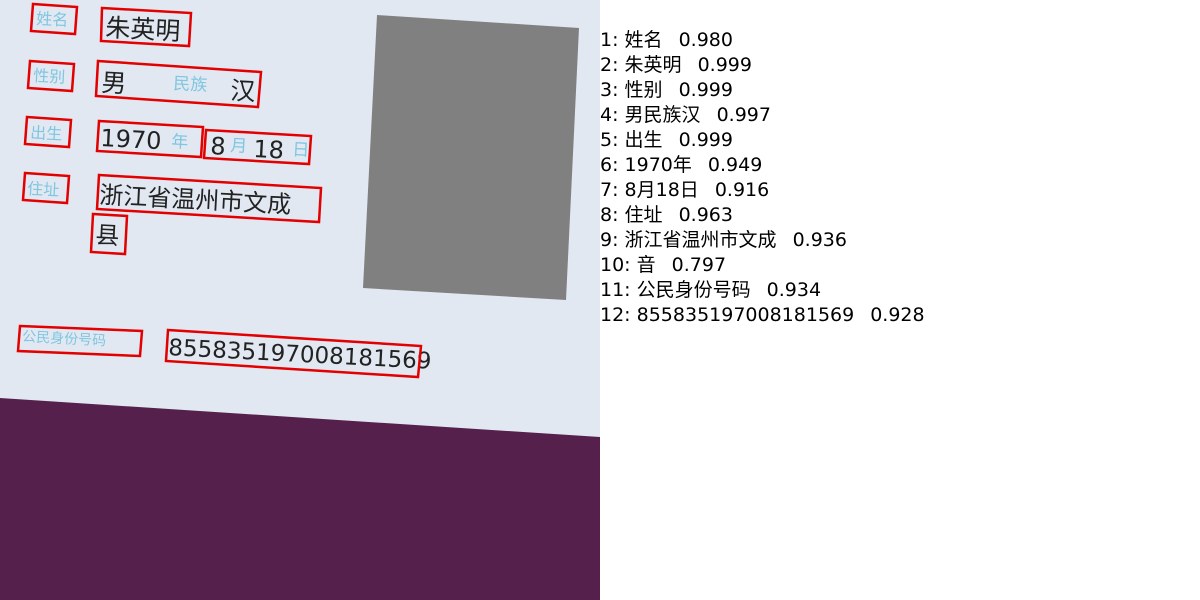 The image size is (1200, 600). I want to click on result-item: 12: 855835197008181569 0.928, so click(762, 315).